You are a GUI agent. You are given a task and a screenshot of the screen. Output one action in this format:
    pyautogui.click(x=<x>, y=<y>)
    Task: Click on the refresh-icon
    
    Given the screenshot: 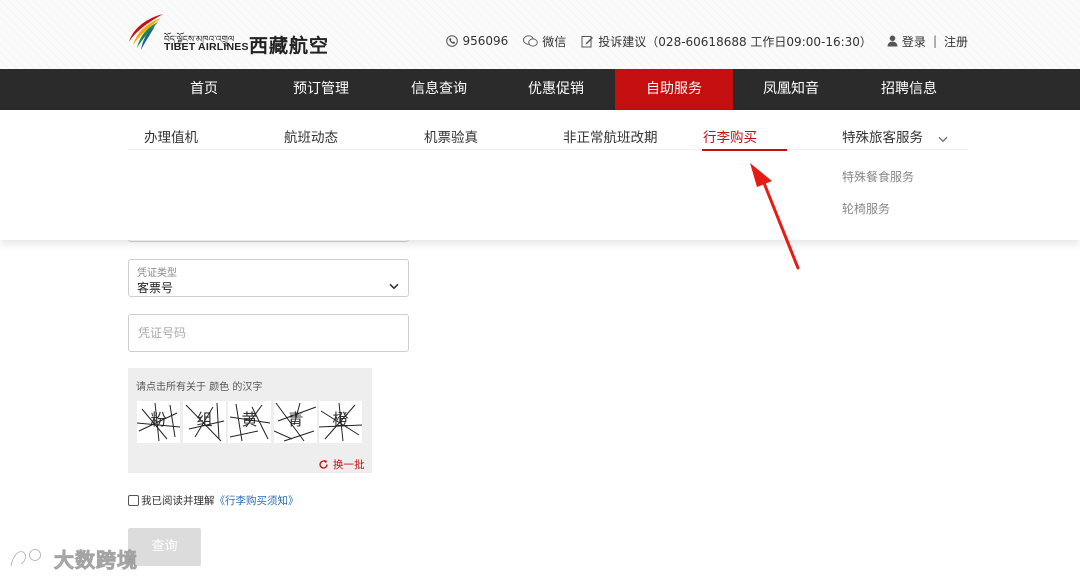 What is the action you would take?
    pyautogui.click(x=323, y=464)
    